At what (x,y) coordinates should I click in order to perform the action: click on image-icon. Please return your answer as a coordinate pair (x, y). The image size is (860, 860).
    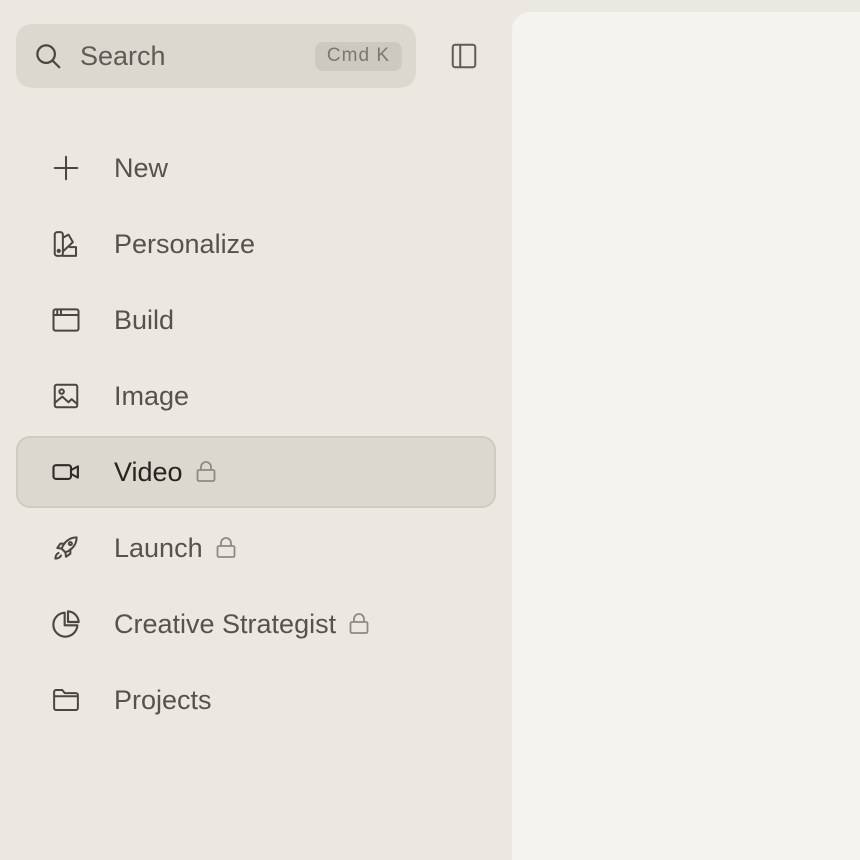
    Looking at the image, I should click on (66, 396).